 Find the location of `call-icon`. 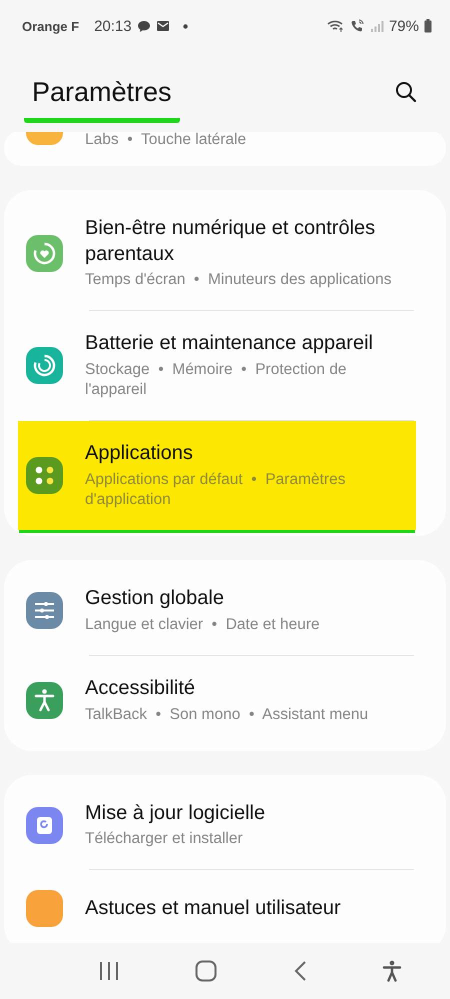

call-icon is located at coordinates (357, 26).